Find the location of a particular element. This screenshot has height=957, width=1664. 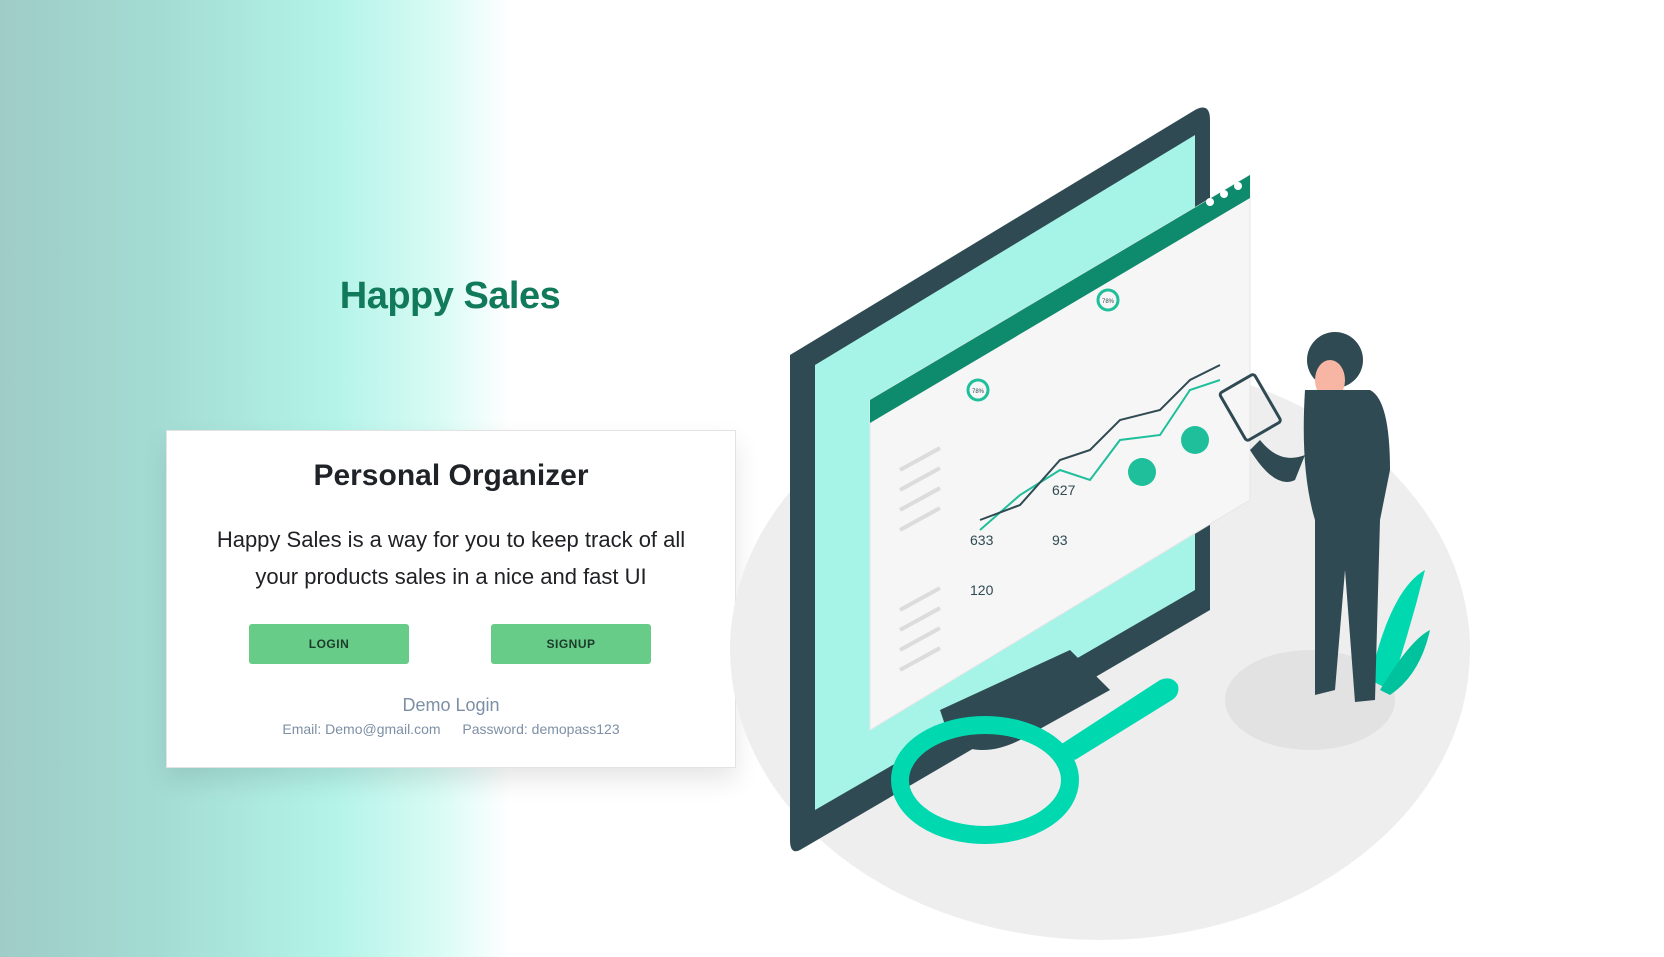

stat-label: 93 is located at coordinates (1060, 540).